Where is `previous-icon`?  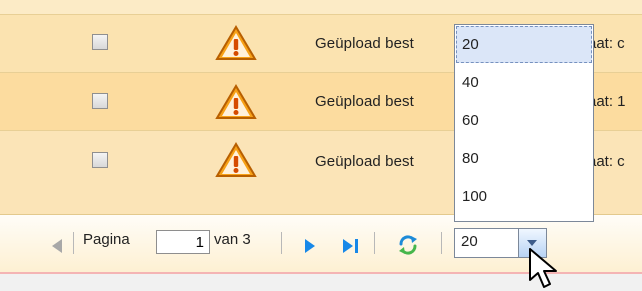
previous-icon is located at coordinates (57, 246).